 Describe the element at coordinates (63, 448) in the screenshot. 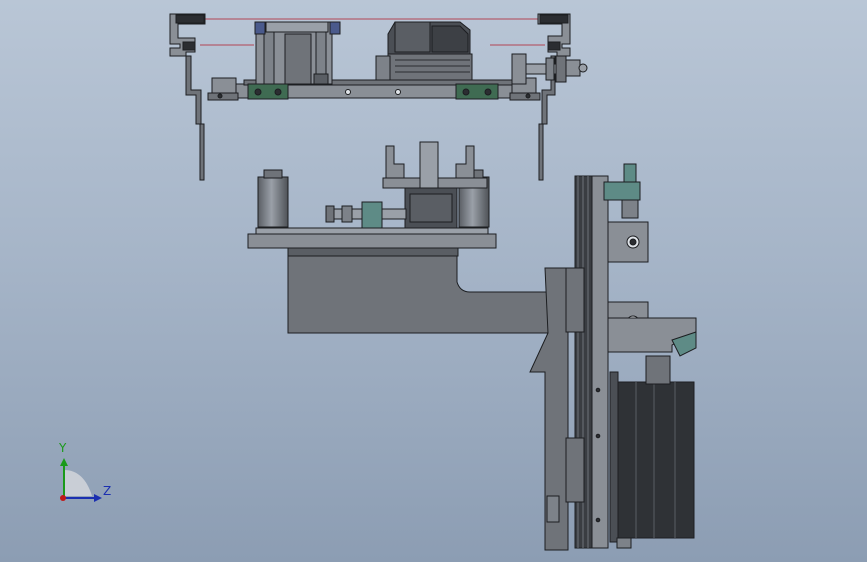

I see `y-axis-label: Y` at that location.